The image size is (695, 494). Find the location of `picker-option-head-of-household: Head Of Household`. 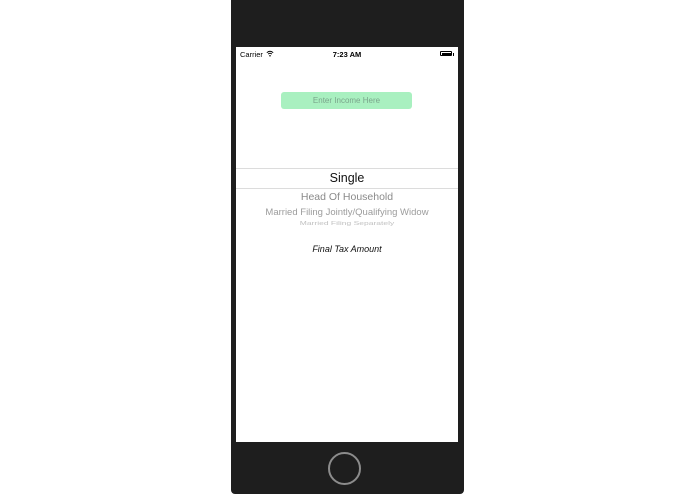

picker-option-head-of-household: Head Of Household is located at coordinates (347, 197).